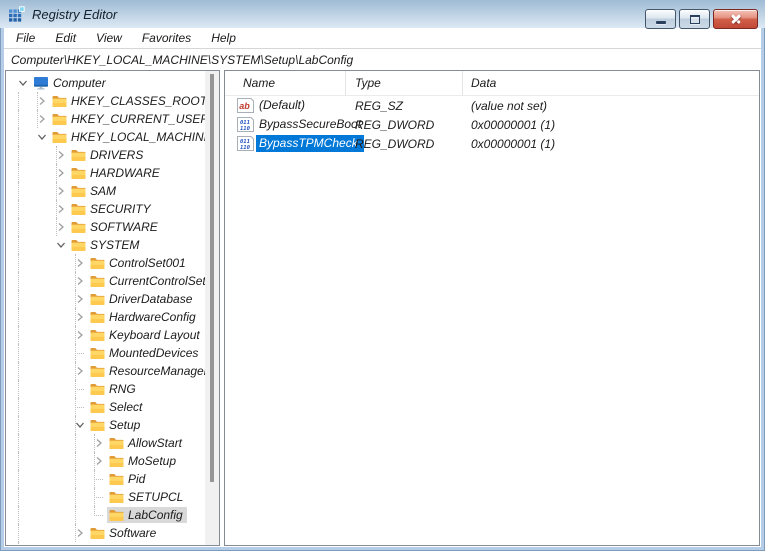  I want to click on tree-item-setupcl: SETUPCL, so click(112, 497).